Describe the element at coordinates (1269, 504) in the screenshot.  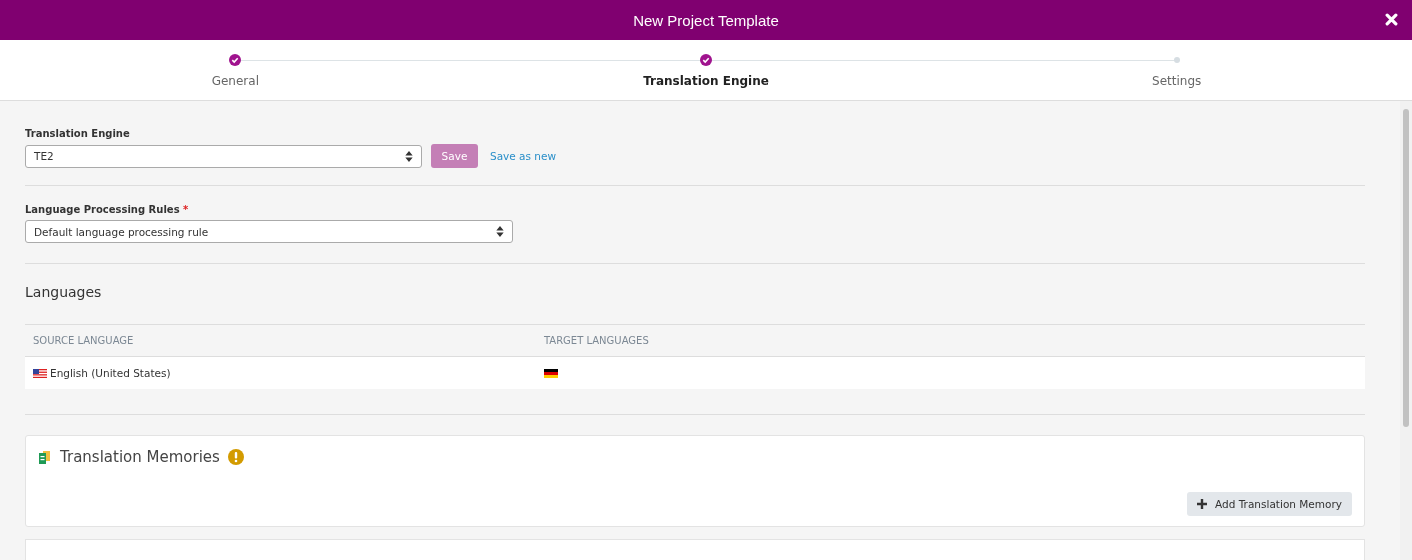
I see `add-memory-button: Add Translation Memory` at that location.